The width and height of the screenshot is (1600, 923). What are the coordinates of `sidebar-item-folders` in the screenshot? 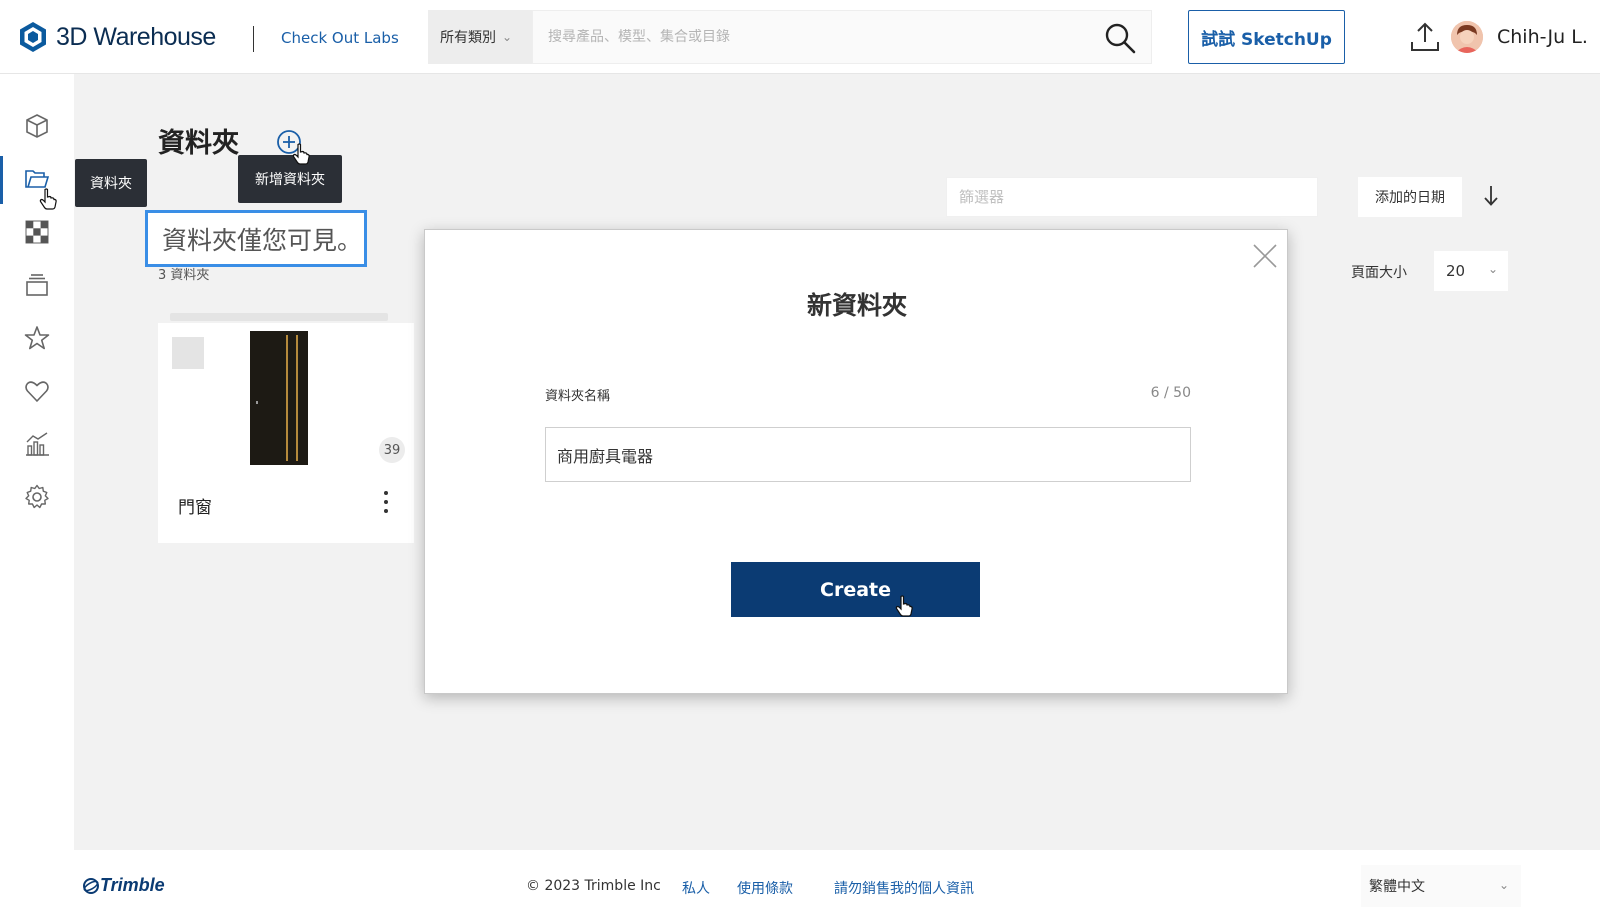 It's located at (37, 179).